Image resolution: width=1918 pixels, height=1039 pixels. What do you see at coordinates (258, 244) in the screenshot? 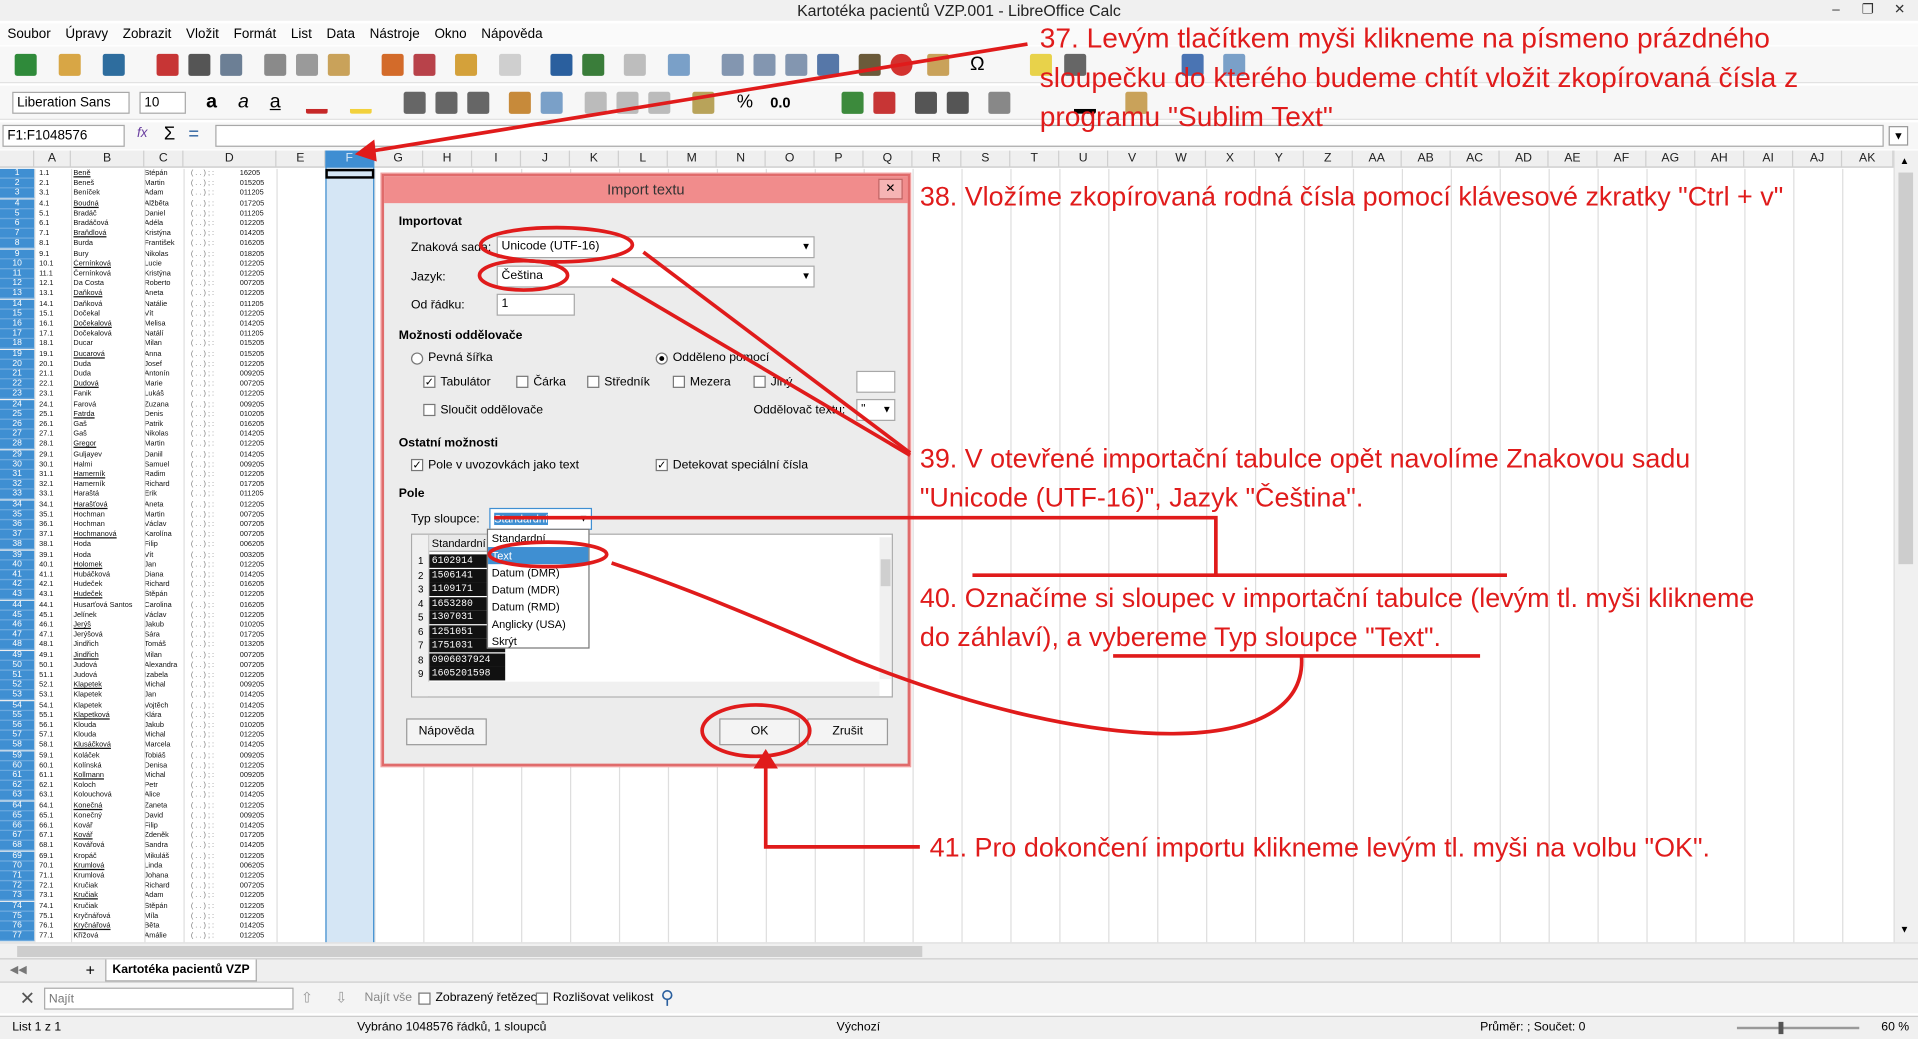
I see `cell-e: 016205` at bounding box center [258, 244].